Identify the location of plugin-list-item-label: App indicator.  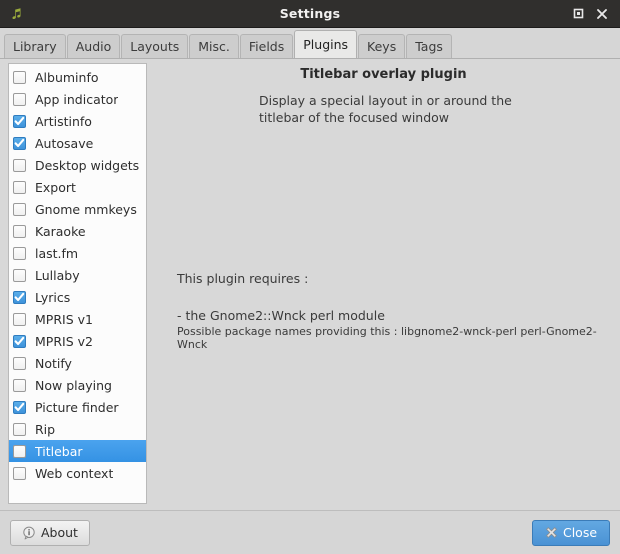
(77, 99).